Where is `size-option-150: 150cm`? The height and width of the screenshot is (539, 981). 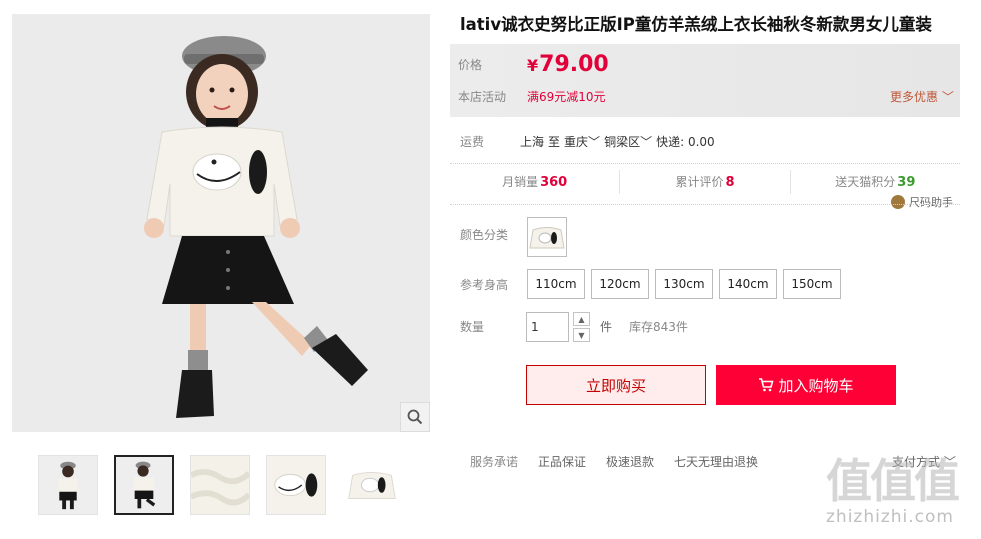
size-option-150: 150cm is located at coordinates (812, 284).